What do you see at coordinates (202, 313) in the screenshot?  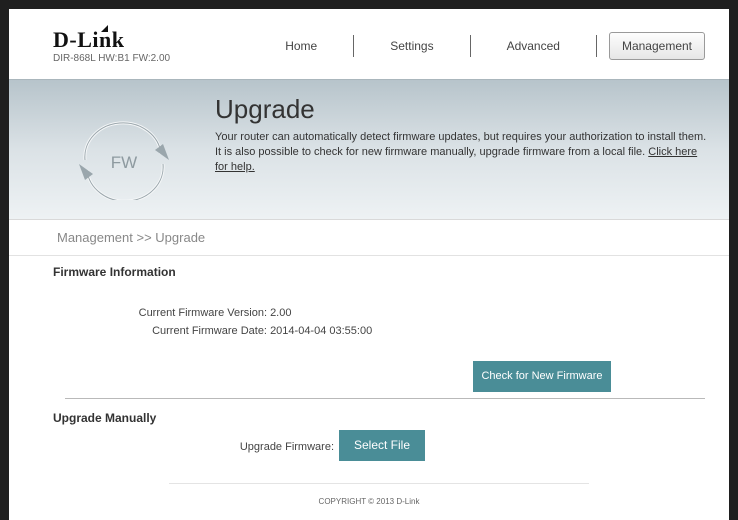 I see `firmware-version-label: Current Firmware Version:` at bounding box center [202, 313].